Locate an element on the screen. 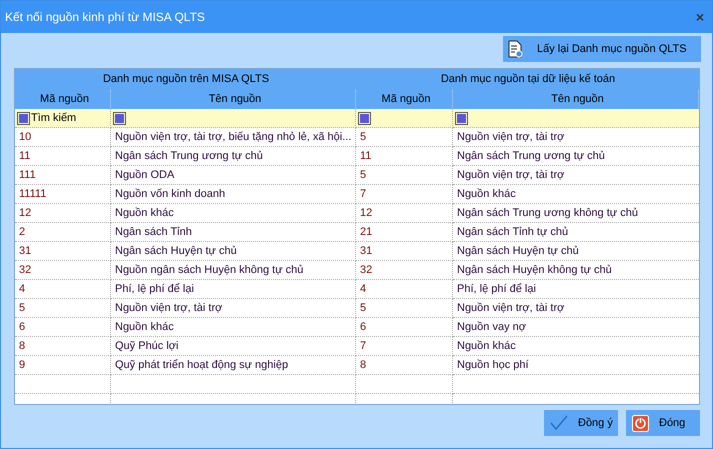  close-button: × is located at coordinates (700, 17).